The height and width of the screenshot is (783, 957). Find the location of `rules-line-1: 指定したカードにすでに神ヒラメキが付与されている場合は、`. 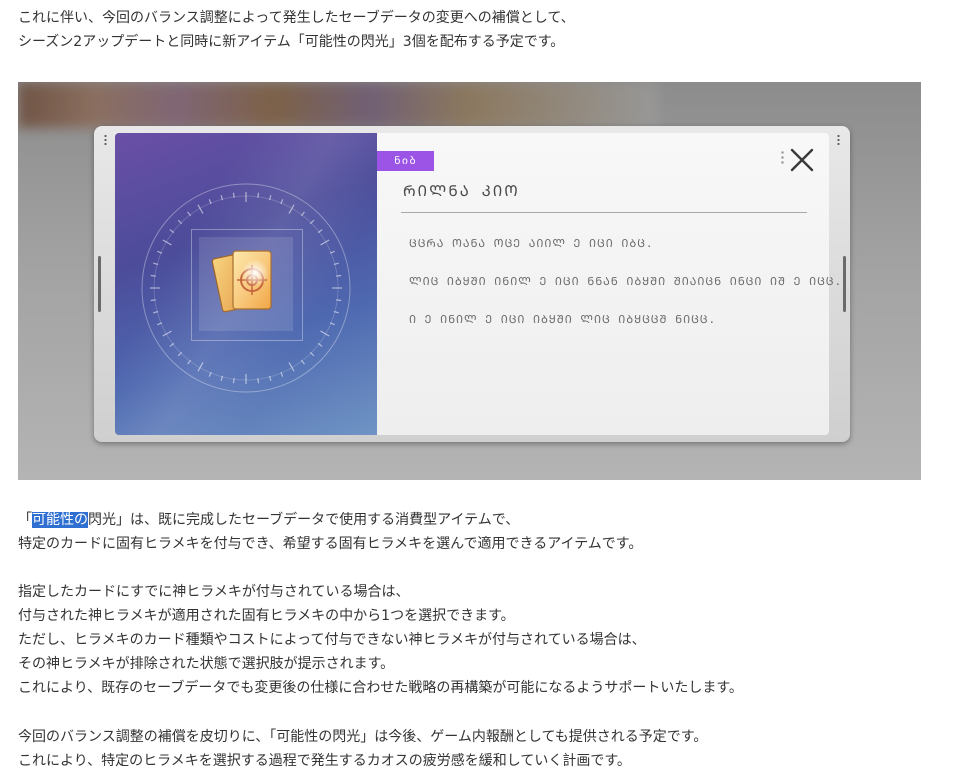

rules-line-1: 指定したカードにすでに神ヒラメキが付与されている場合は、 is located at coordinates (214, 592).